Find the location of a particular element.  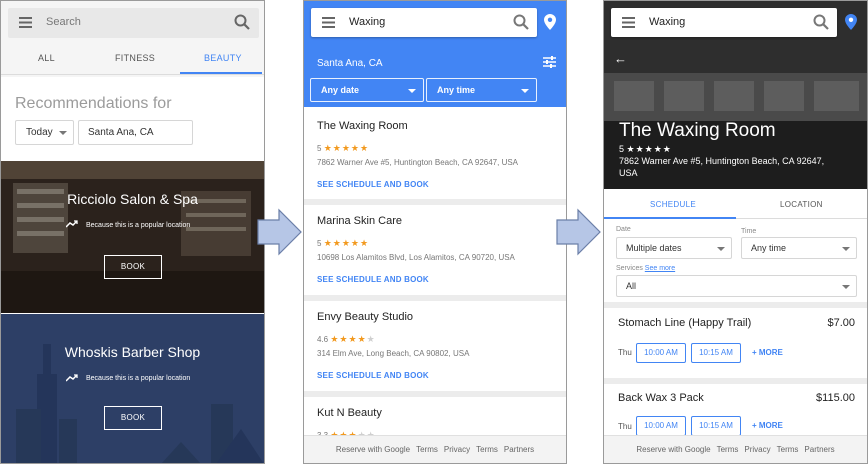

date-filter-dropdown: Any date is located at coordinates (367, 90).